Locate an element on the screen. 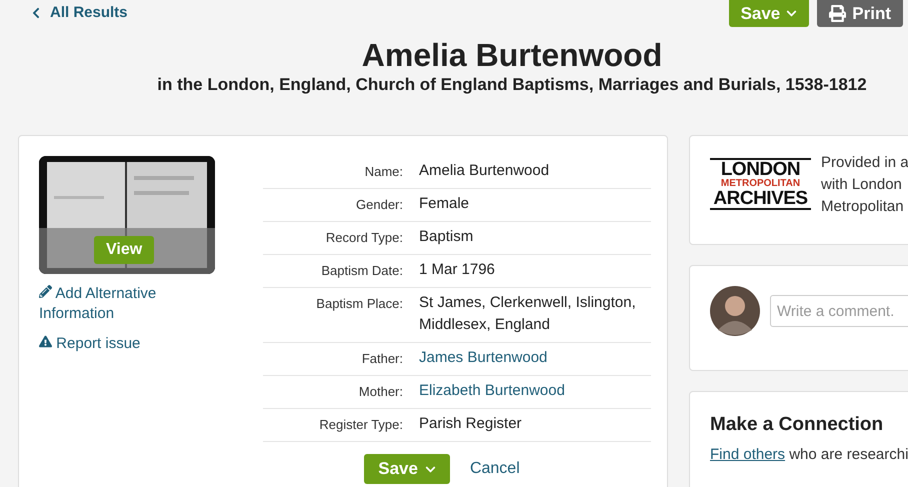 The width and height of the screenshot is (908, 487). report-issue-link: Report issue is located at coordinates (114, 344).